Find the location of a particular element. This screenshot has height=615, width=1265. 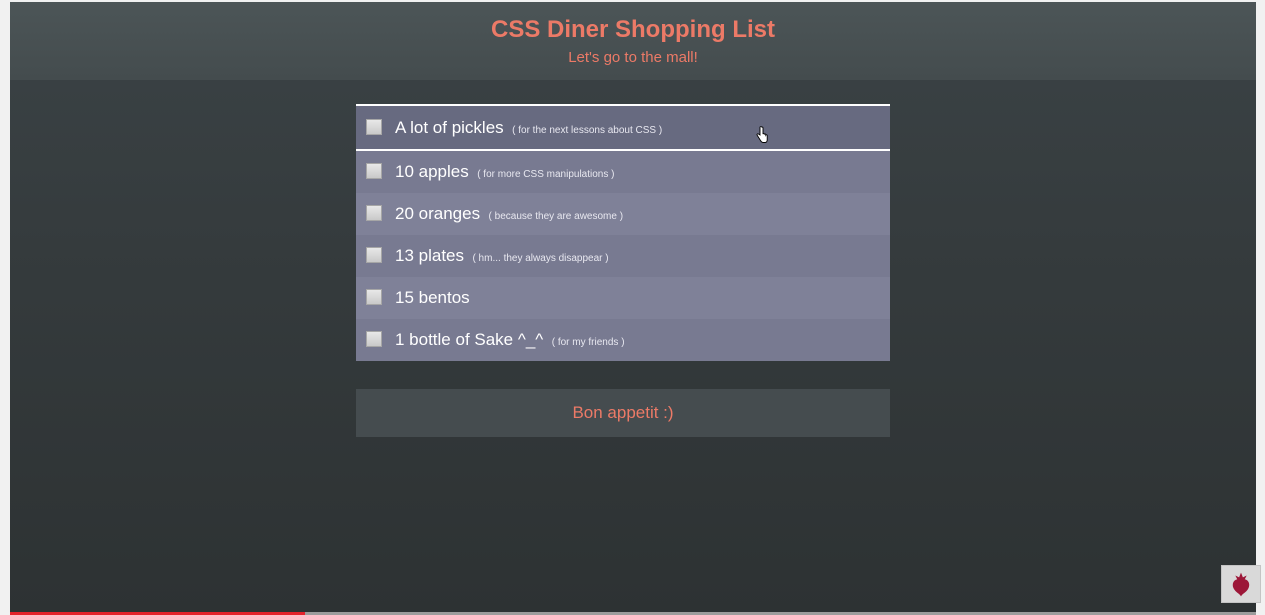

item-note: ( because they are awesome ) is located at coordinates (556, 216).